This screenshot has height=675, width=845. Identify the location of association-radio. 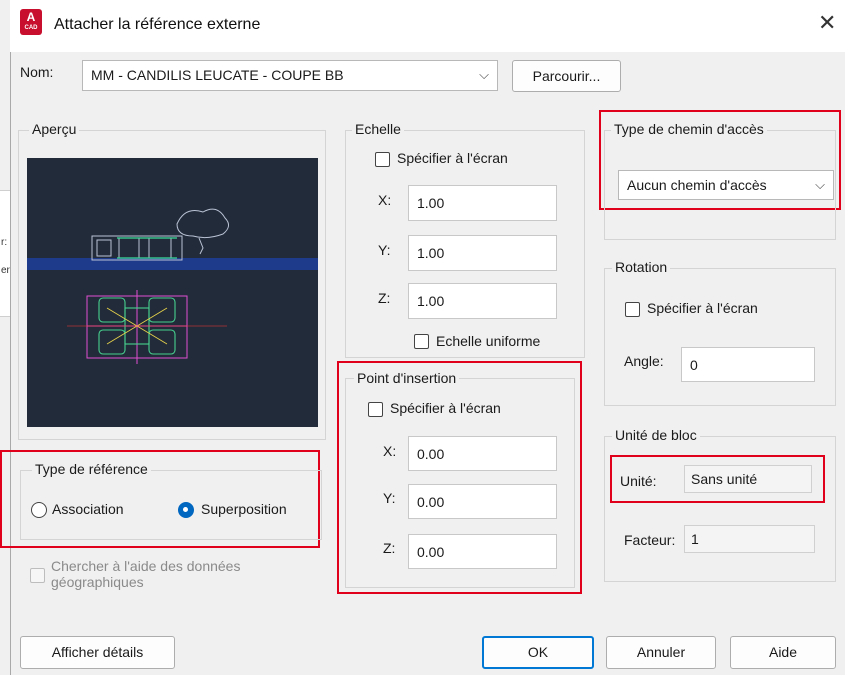
(39, 510).